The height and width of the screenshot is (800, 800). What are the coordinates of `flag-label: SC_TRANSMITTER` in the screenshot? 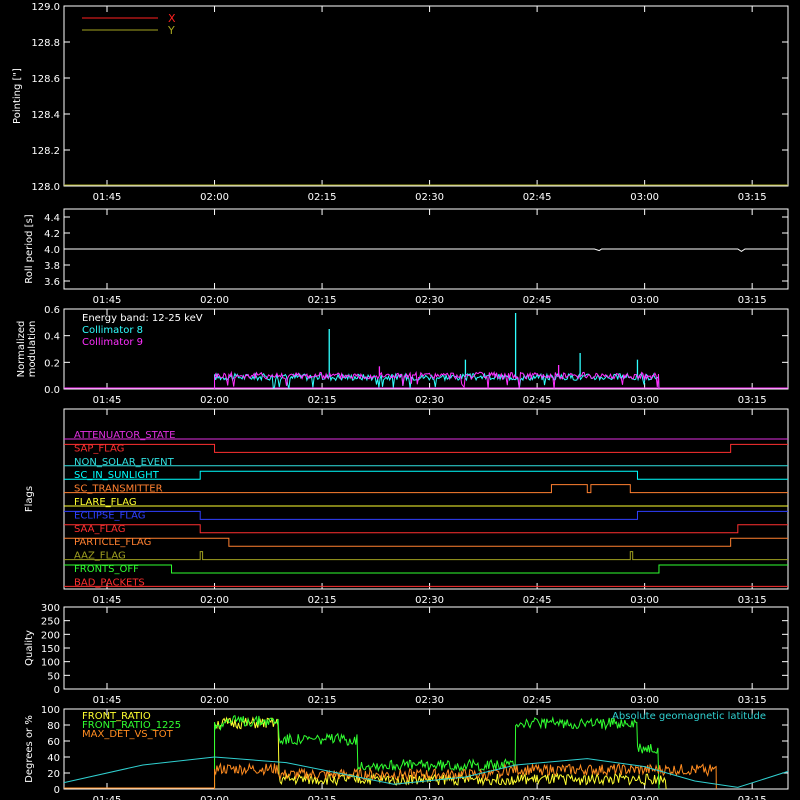 It's located at (118, 489).